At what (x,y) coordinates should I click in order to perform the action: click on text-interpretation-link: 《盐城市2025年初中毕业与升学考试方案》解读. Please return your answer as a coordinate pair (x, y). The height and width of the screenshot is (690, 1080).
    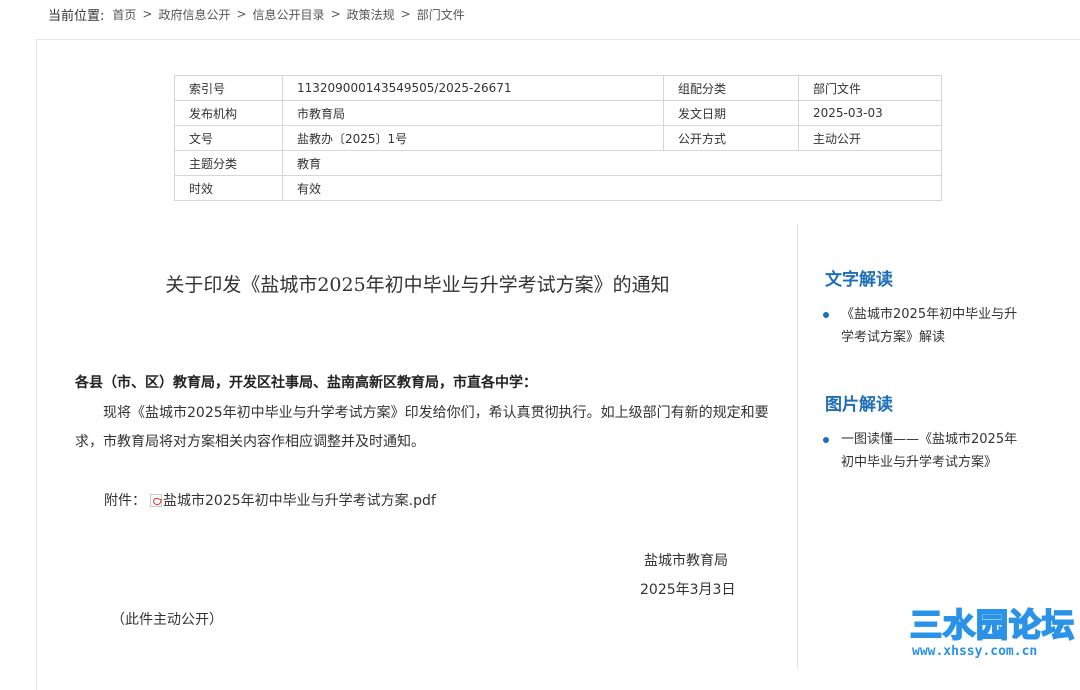
    Looking at the image, I should click on (931, 326).